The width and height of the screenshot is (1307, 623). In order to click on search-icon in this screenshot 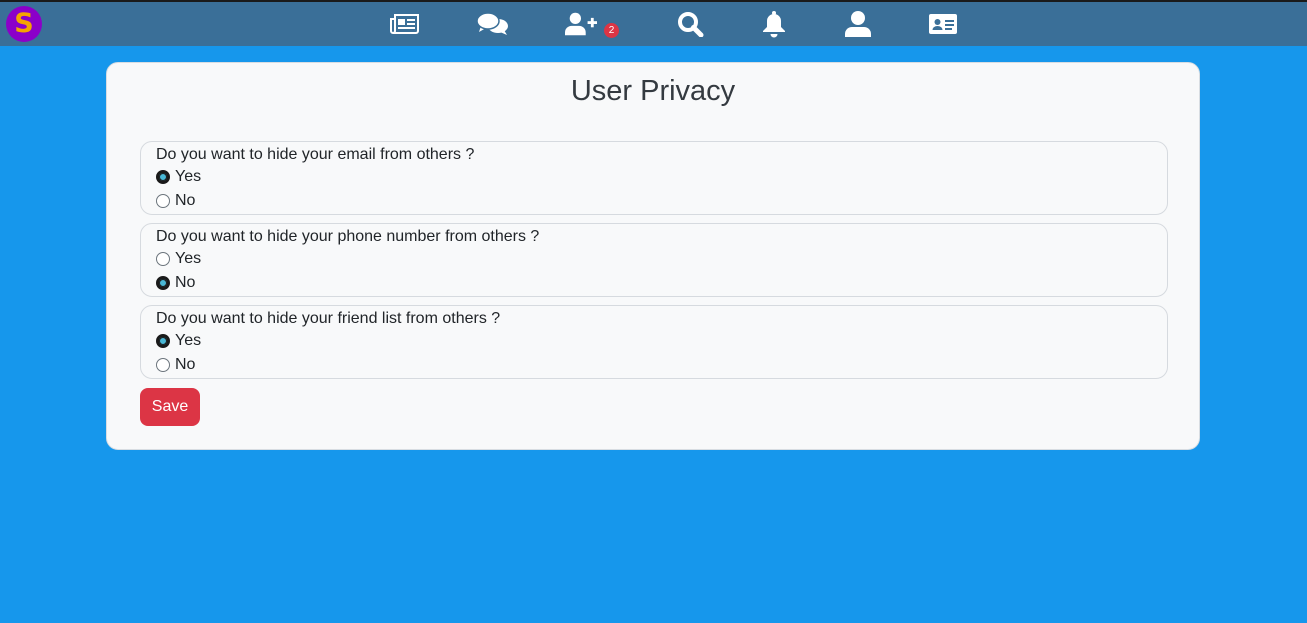, I will do `click(691, 24)`.